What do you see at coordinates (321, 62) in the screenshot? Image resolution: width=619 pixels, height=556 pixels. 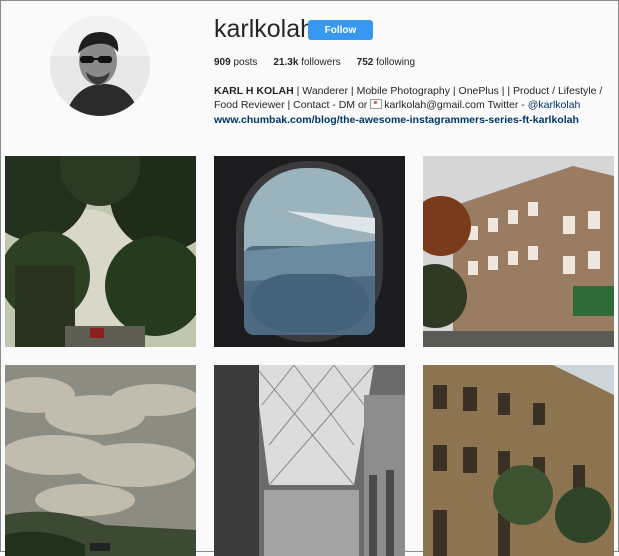 I see `followers-label: followers` at bounding box center [321, 62].